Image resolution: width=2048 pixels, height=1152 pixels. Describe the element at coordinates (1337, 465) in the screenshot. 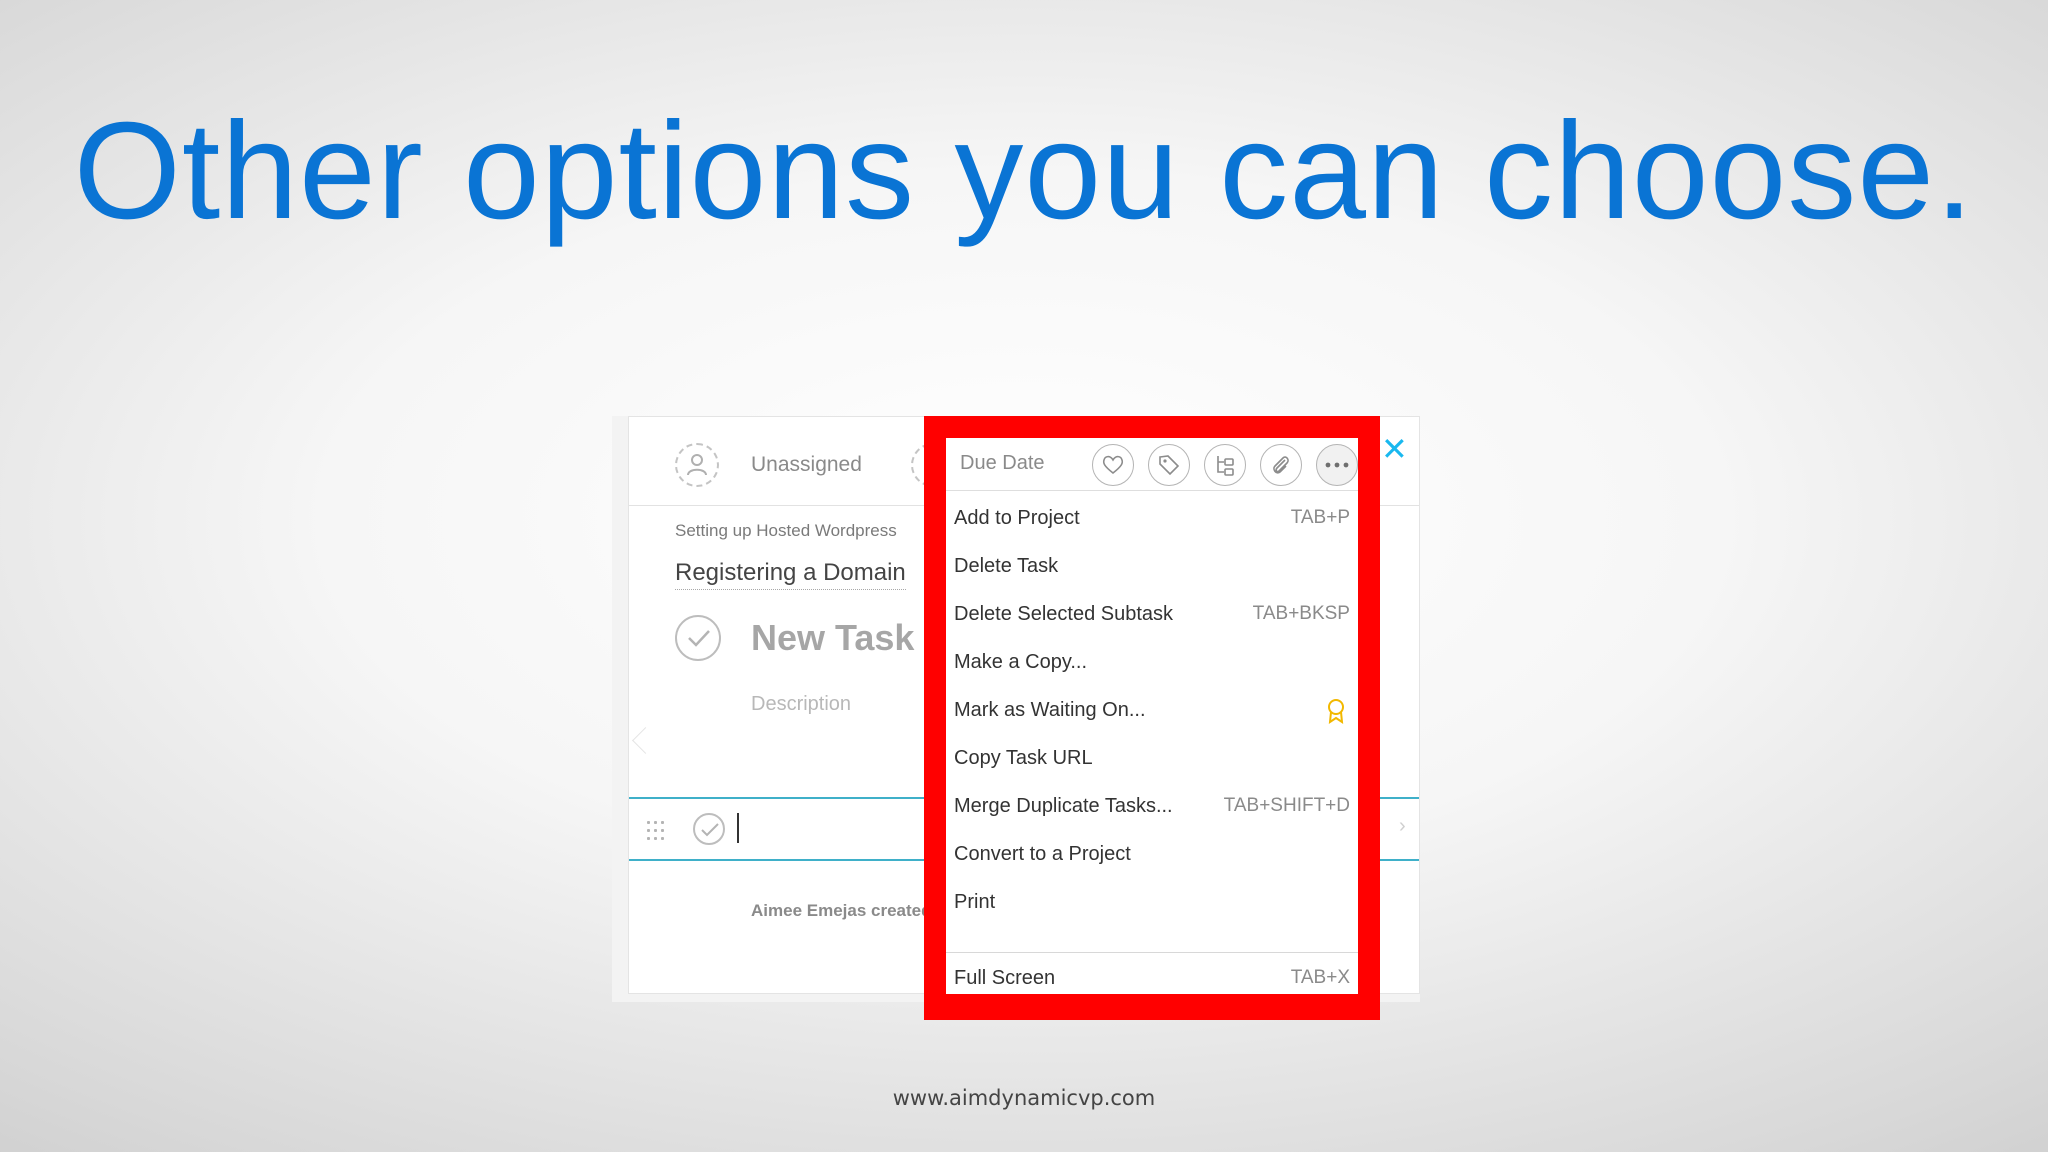

I see `more-options-icon` at that location.